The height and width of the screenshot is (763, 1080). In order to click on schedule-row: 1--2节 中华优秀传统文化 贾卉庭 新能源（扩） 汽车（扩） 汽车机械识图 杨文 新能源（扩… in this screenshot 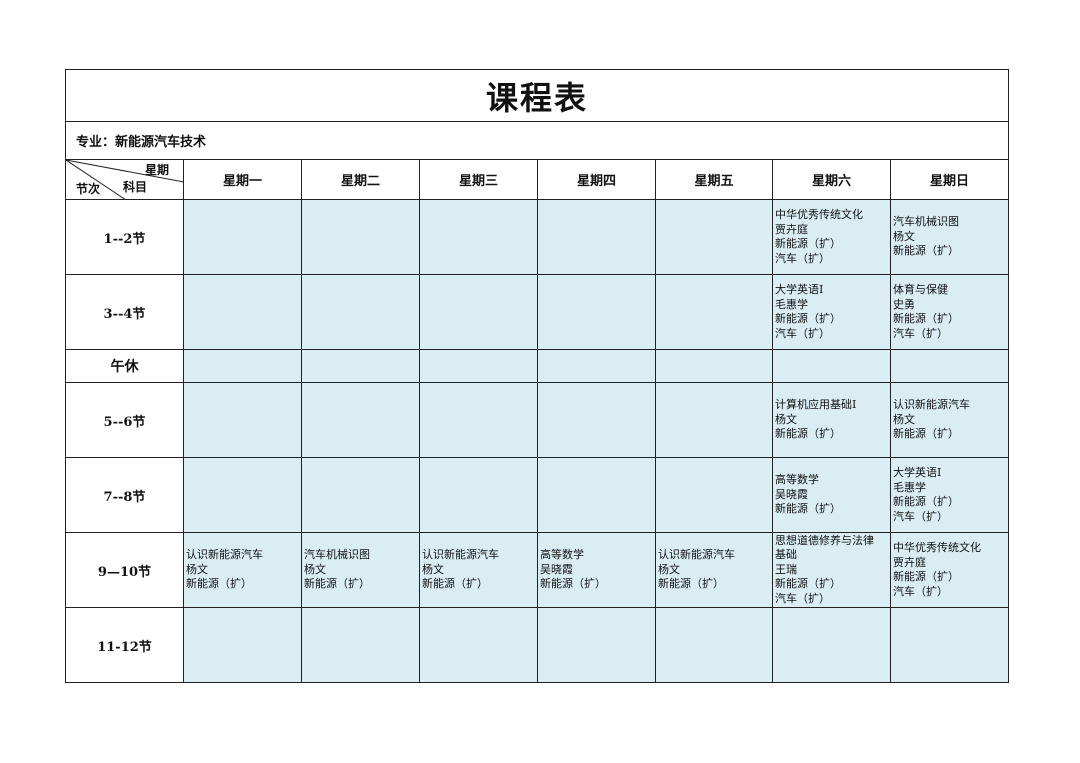, I will do `click(537, 237)`.